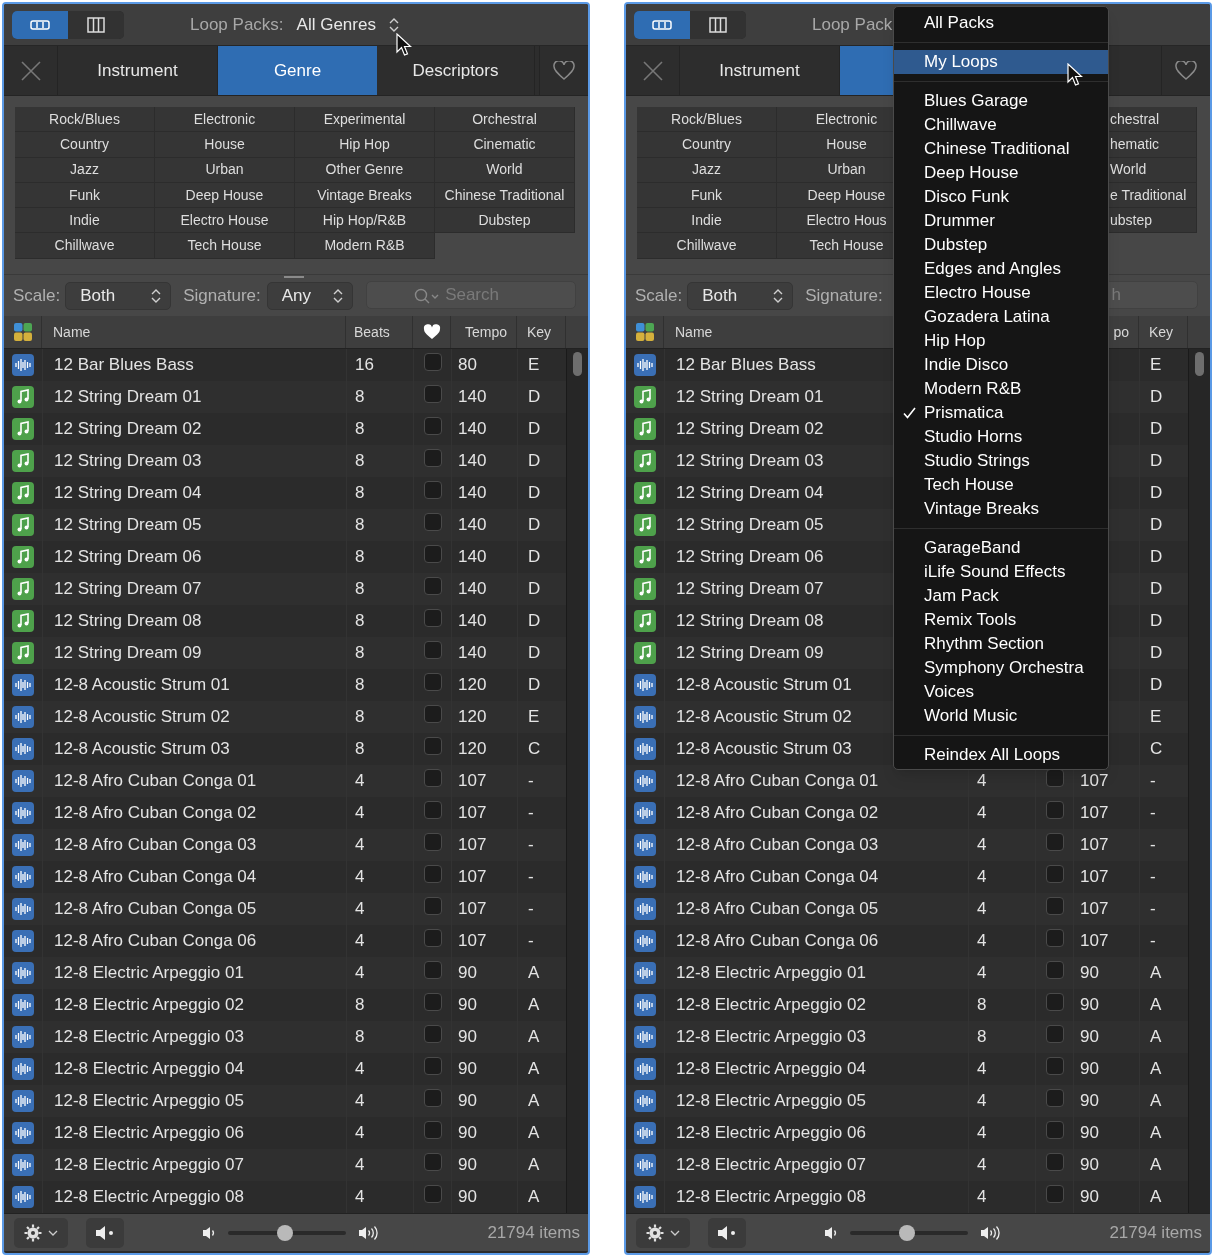 This screenshot has width=1216, height=1258. What do you see at coordinates (1001, 293) in the screenshot?
I see `menu-item: Electro House` at bounding box center [1001, 293].